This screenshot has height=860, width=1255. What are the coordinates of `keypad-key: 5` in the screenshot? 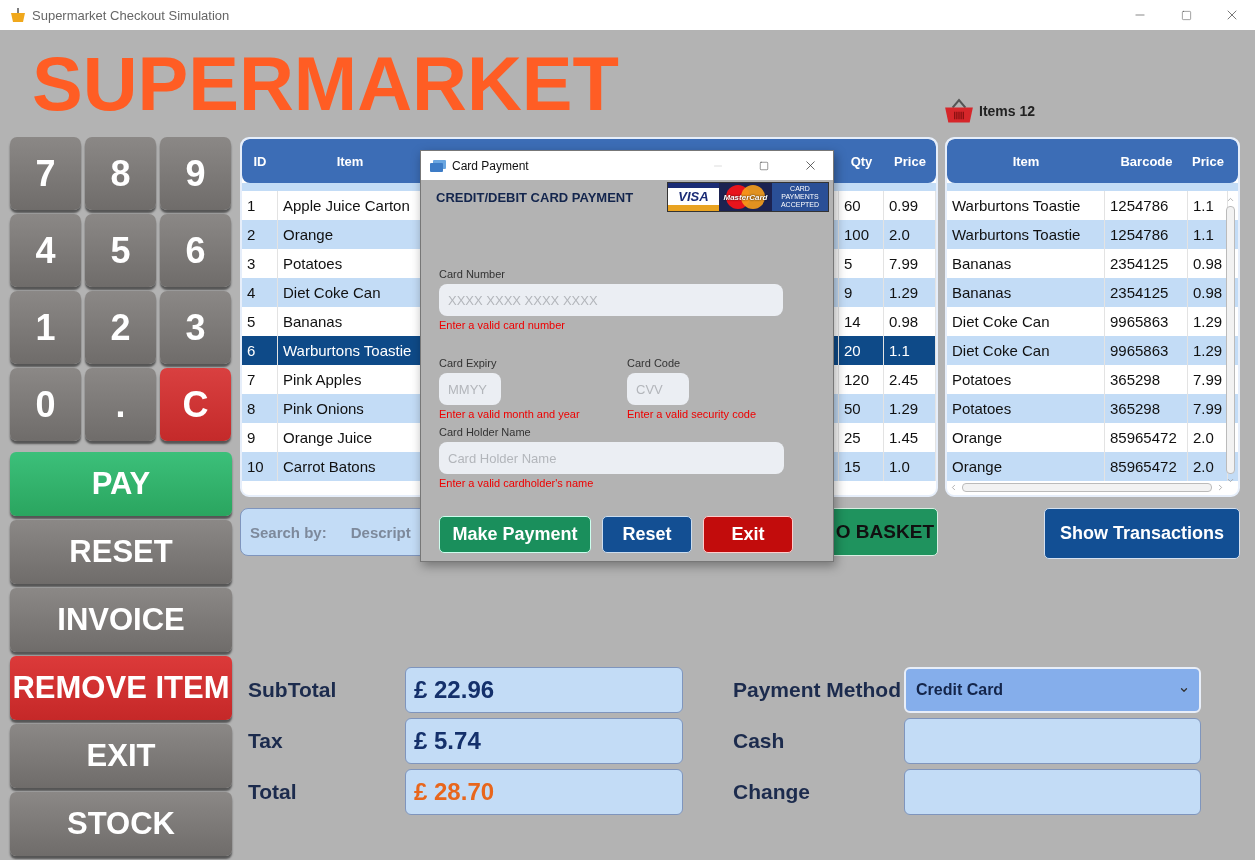 It's located at (120, 250).